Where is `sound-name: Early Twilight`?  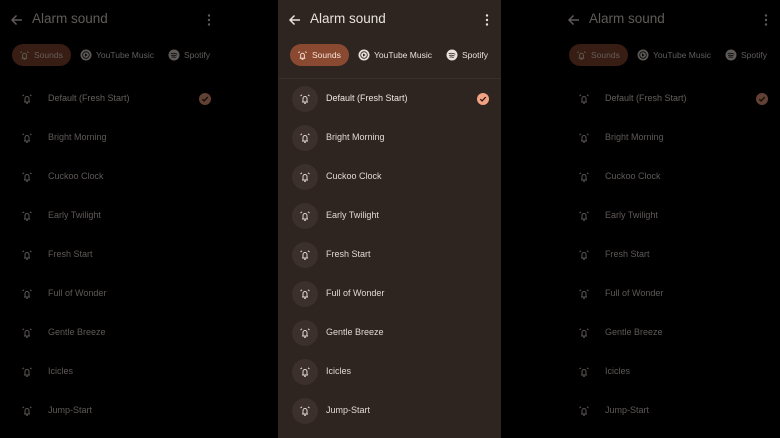 sound-name: Early Twilight is located at coordinates (352, 215).